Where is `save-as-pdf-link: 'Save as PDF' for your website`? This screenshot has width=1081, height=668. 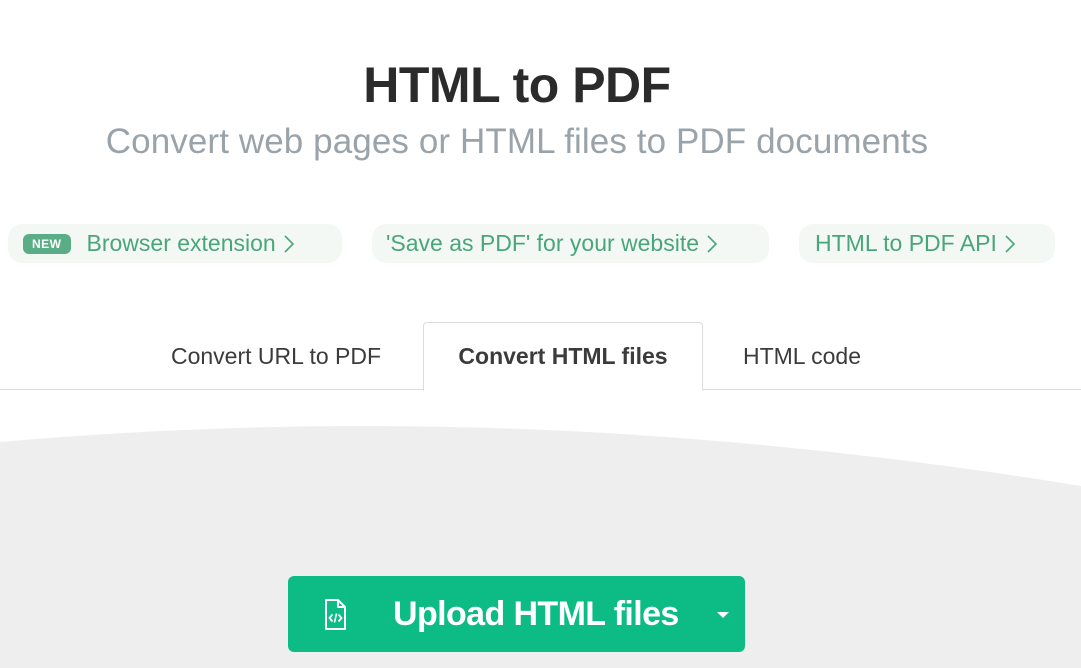
save-as-pdf-link: 'Save as PDF' for your website is located at coordinates (570, 243).